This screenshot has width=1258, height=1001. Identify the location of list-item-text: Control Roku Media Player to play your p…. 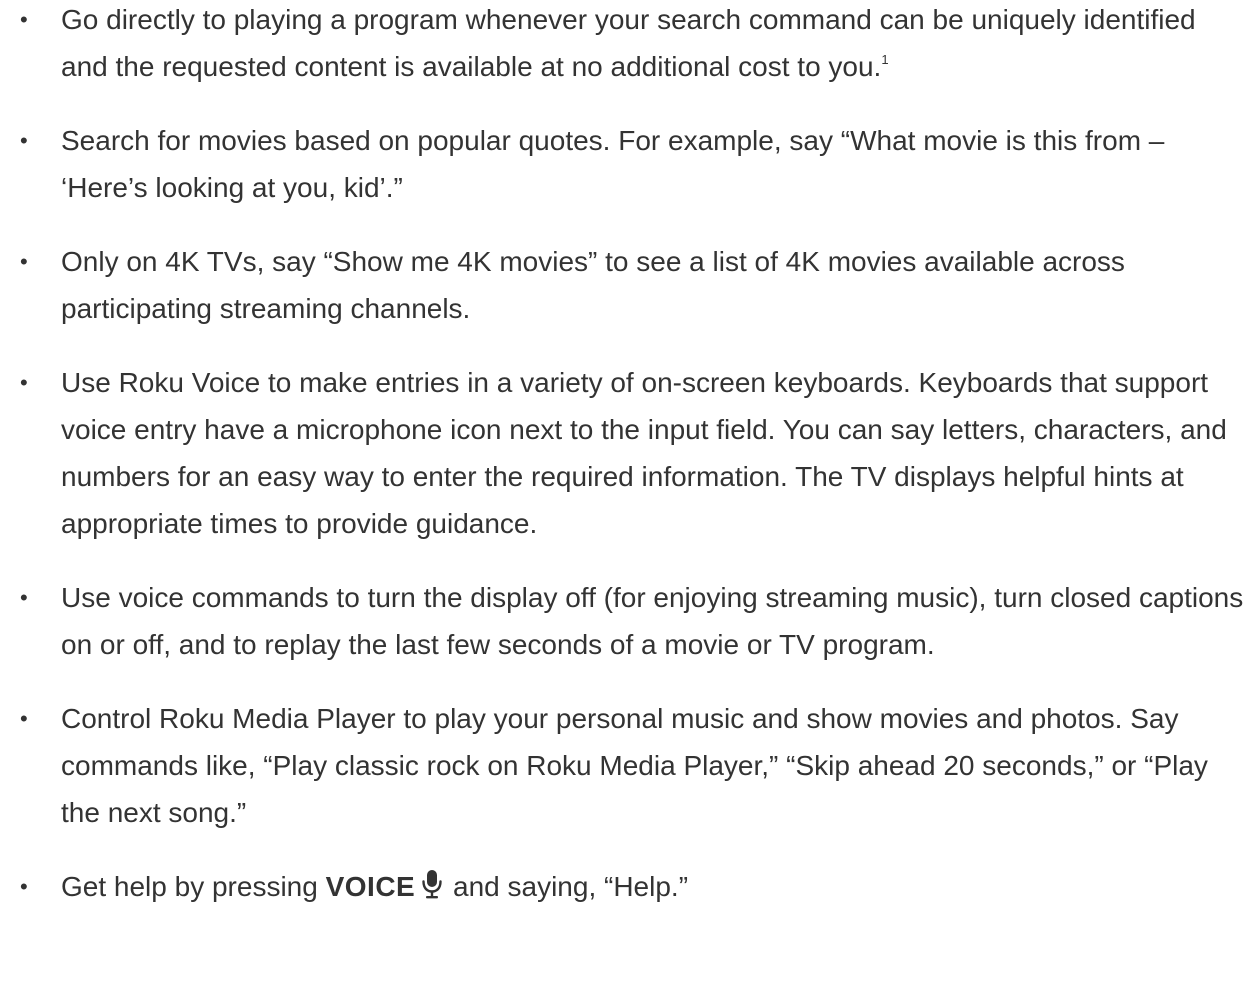
(634, 765).